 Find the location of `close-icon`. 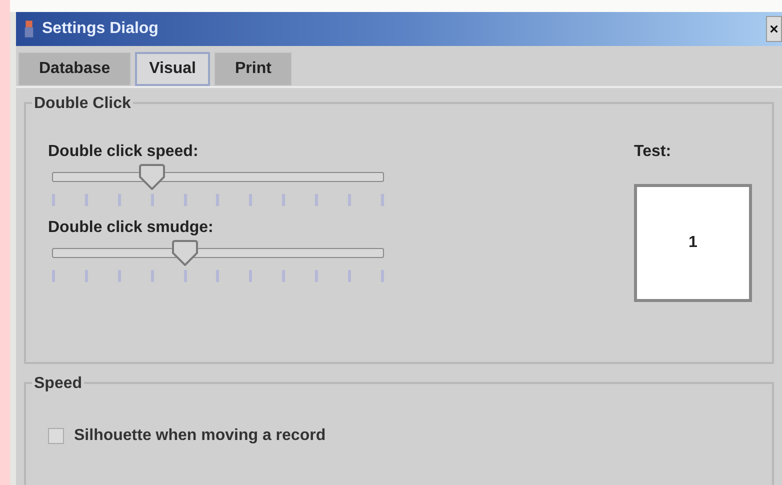

close-icon is located at coordinates (774, 29).